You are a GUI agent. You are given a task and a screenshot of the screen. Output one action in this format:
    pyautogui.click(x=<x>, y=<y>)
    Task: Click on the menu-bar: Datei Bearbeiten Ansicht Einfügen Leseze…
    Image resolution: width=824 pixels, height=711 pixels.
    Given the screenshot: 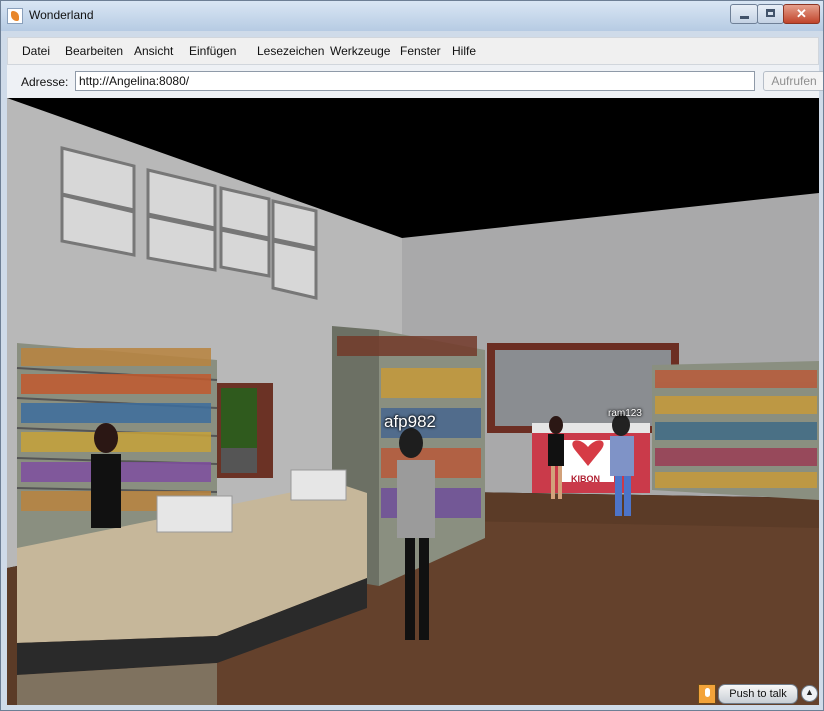 What is the action you would take?
    pyautogui.click(x=413, y=51)
    